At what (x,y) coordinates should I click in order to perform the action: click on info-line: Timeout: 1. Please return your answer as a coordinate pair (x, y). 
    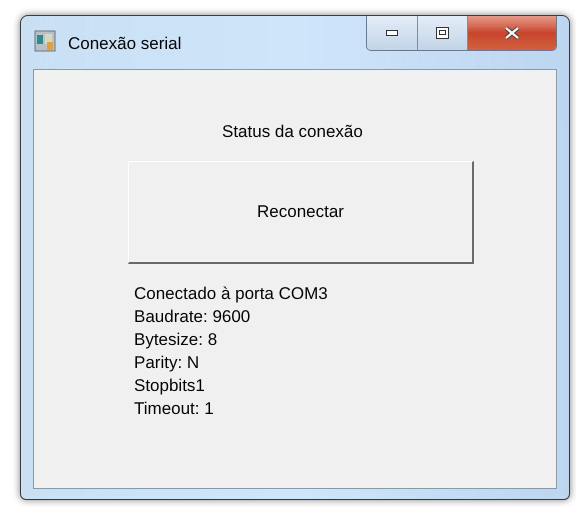
    Looking at the image, I should click on (174, 409).